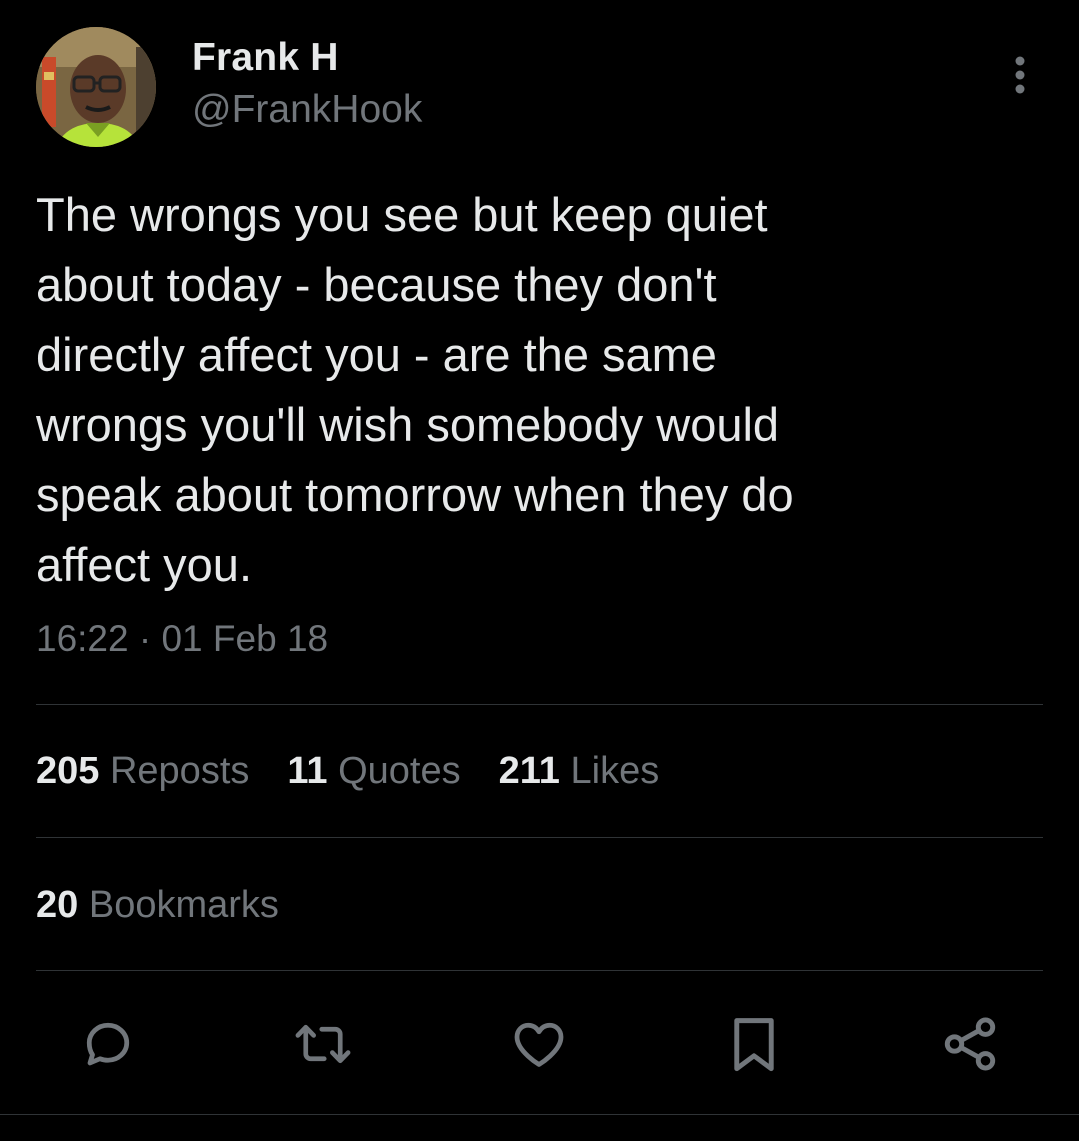 The width and height of the screenshot is (1079, 1141). Describe the element at coordinates (265, 58) in the screenshot. I see `author-display-name: Frank H` at that location.